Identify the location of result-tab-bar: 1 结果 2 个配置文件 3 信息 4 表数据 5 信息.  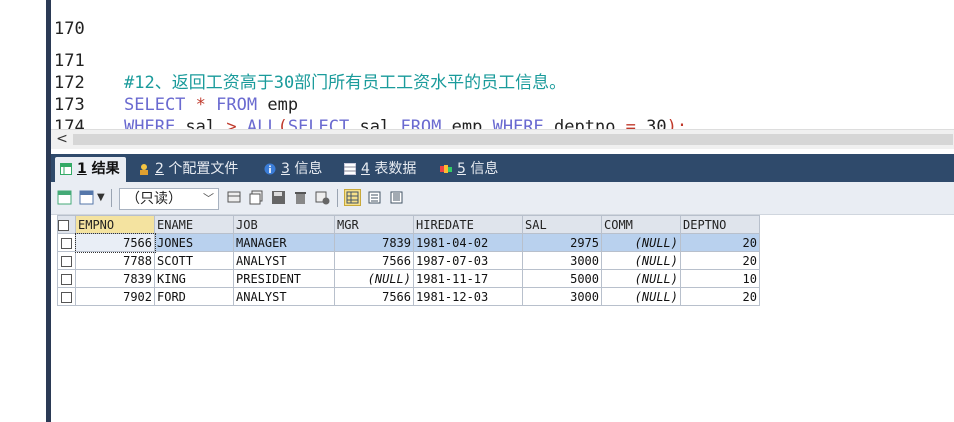
(502, 168).